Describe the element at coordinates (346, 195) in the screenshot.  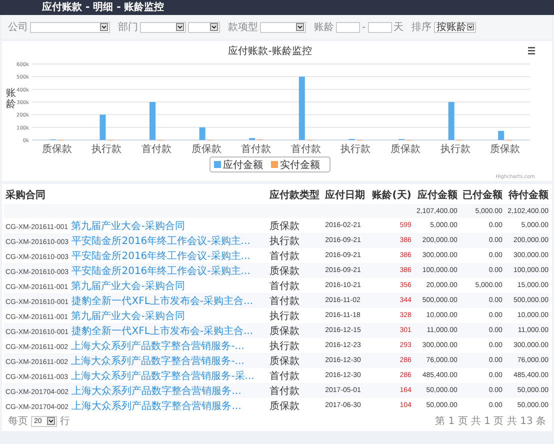
I see `column-header: 应付日期` at that location.